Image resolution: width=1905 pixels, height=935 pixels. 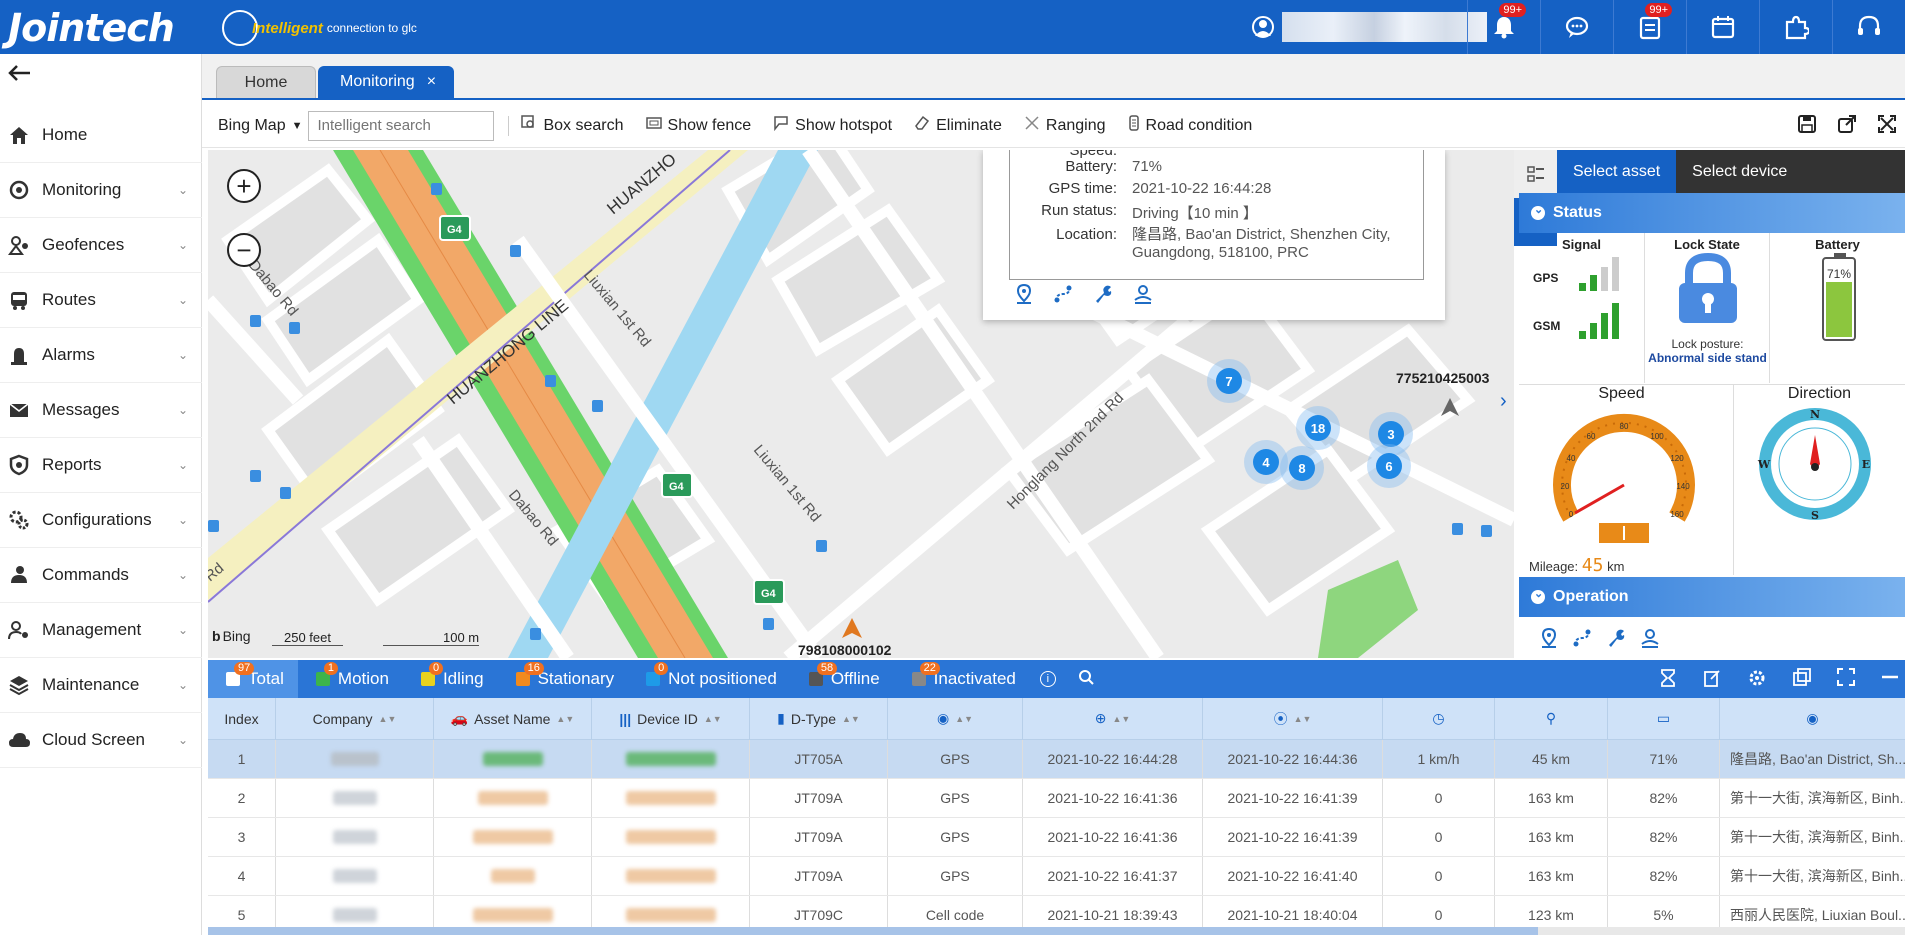 What do you see at coordinates (401, 125) in the screenshot?
I see `search-input` at bounding box center [401, 125].